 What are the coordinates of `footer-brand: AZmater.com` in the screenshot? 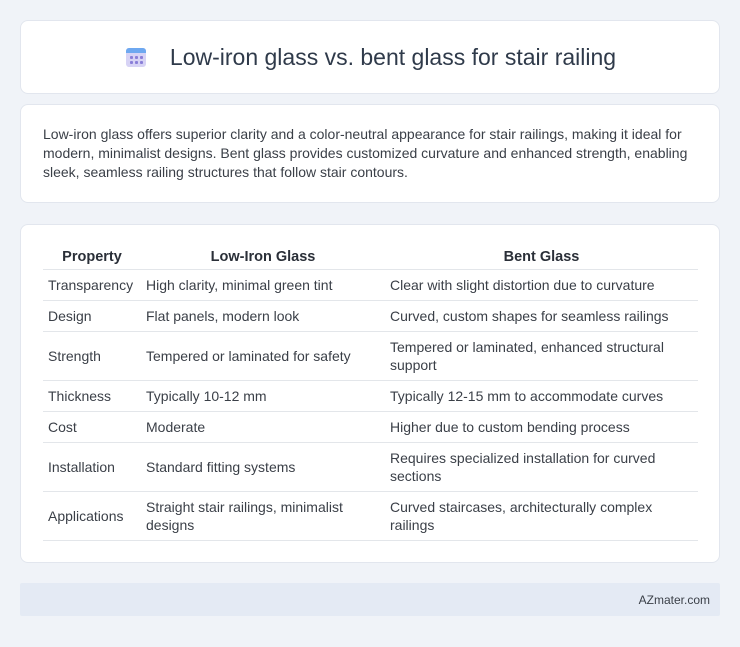 It's located at (674, 599).